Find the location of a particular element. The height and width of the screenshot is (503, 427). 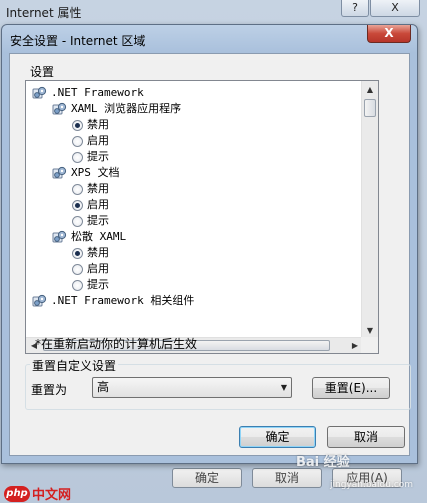

tree-category-5: XPS 文档 is located at coordinates (86, 173).